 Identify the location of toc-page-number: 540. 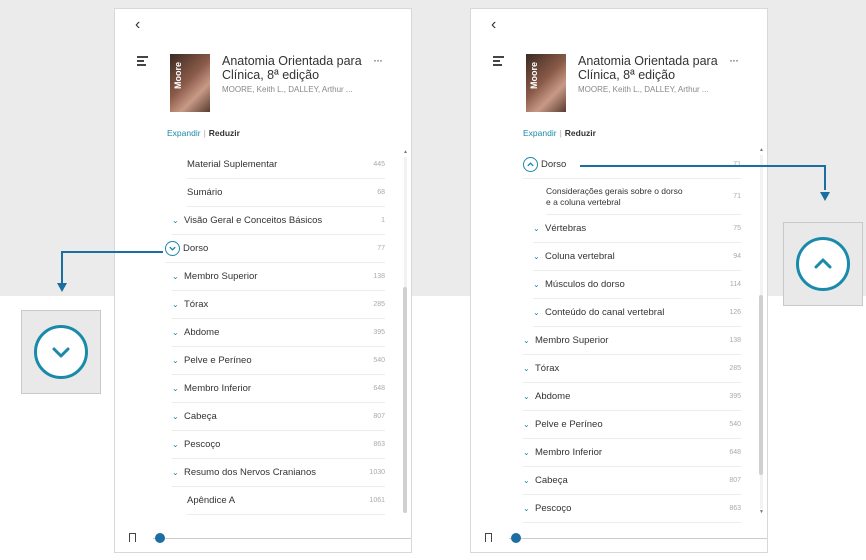
(735, 424).